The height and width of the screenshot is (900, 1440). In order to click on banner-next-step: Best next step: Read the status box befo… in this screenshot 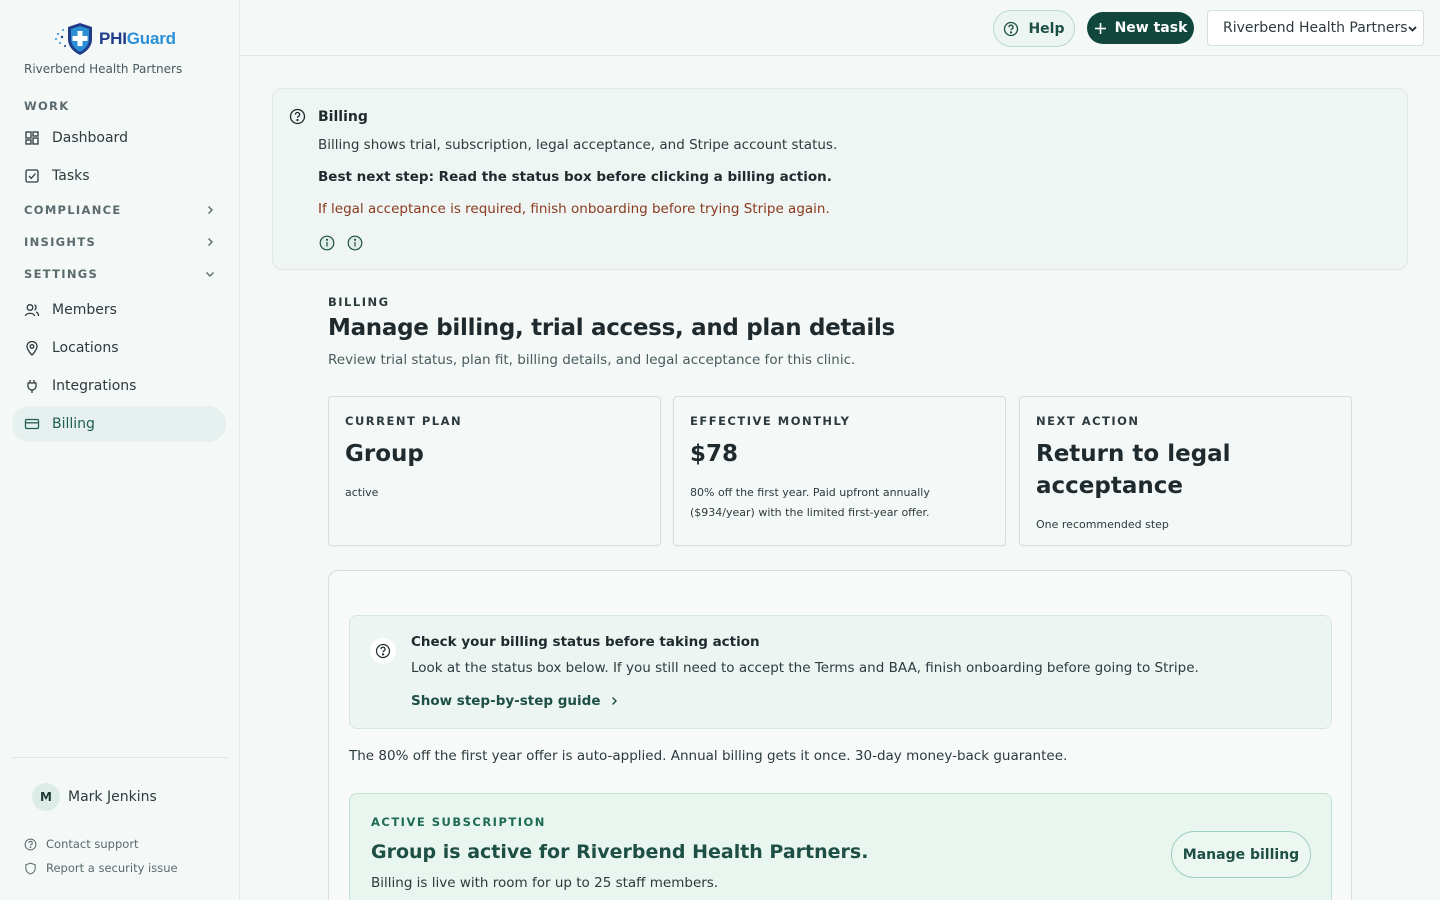, I will do `click(575, 177)`.